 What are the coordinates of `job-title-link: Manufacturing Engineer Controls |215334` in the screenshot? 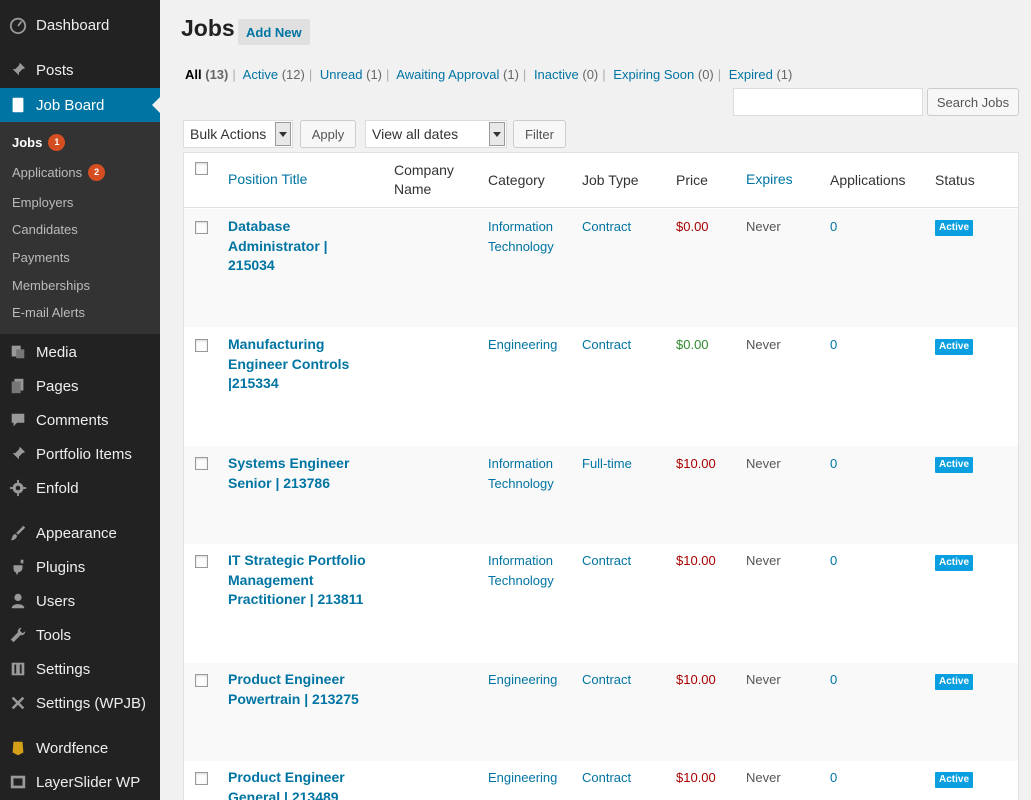 It's located at (303, 364).